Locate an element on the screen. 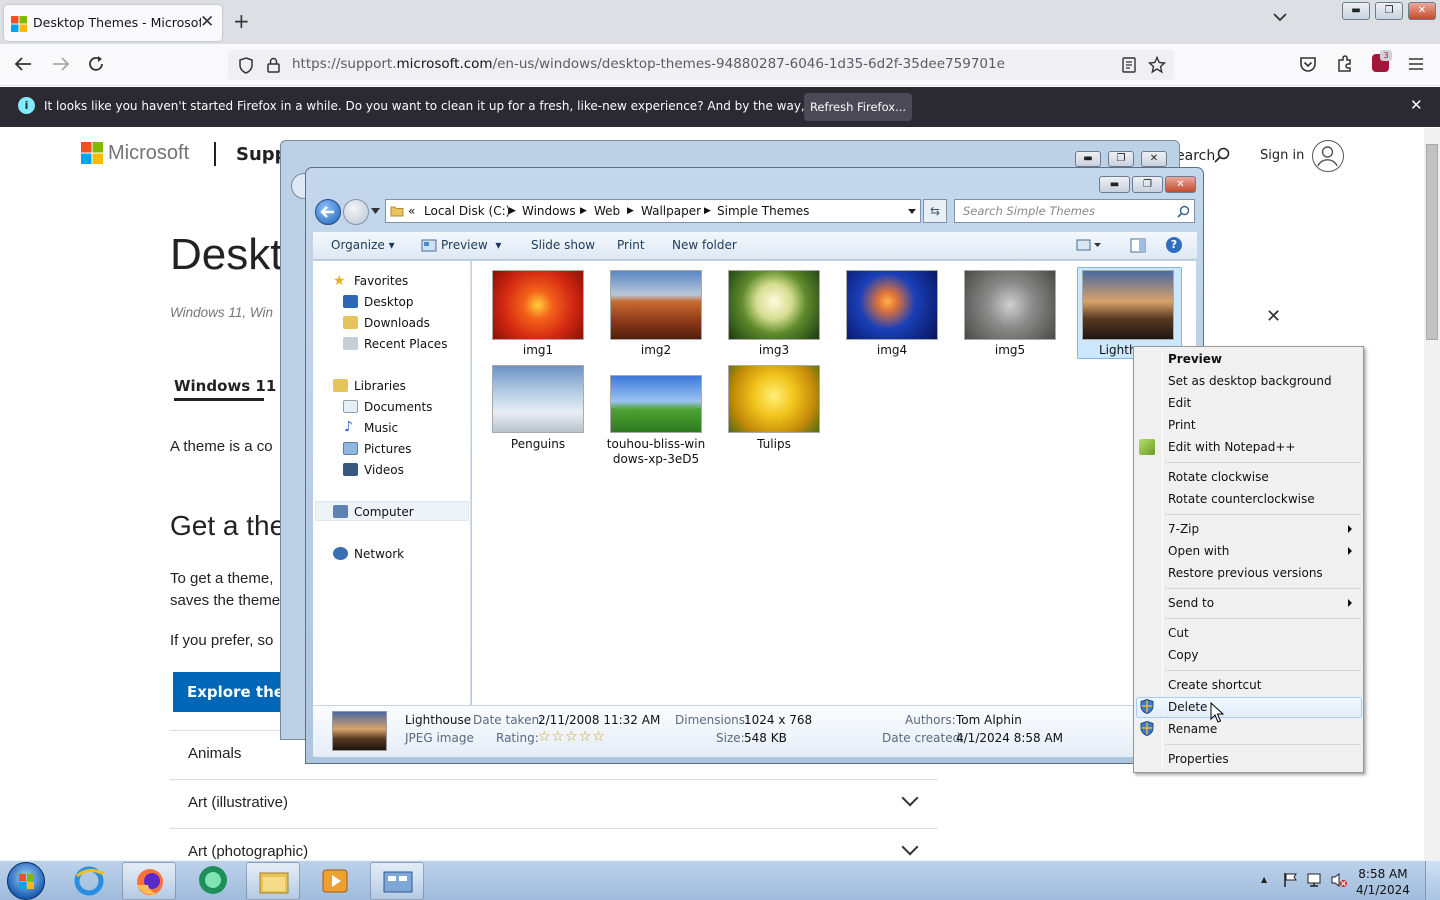 The width and height of the screenshot is (1440, 900). help-icon: ? is located at coordinates (1174, 245).